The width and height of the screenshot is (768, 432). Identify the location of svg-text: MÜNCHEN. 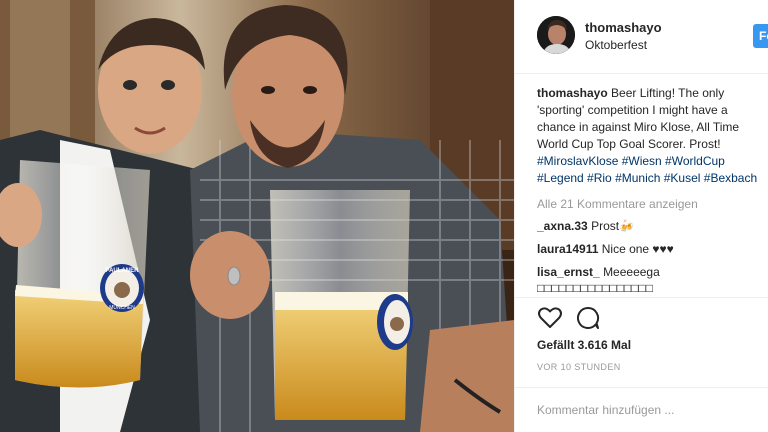
(122, 307).